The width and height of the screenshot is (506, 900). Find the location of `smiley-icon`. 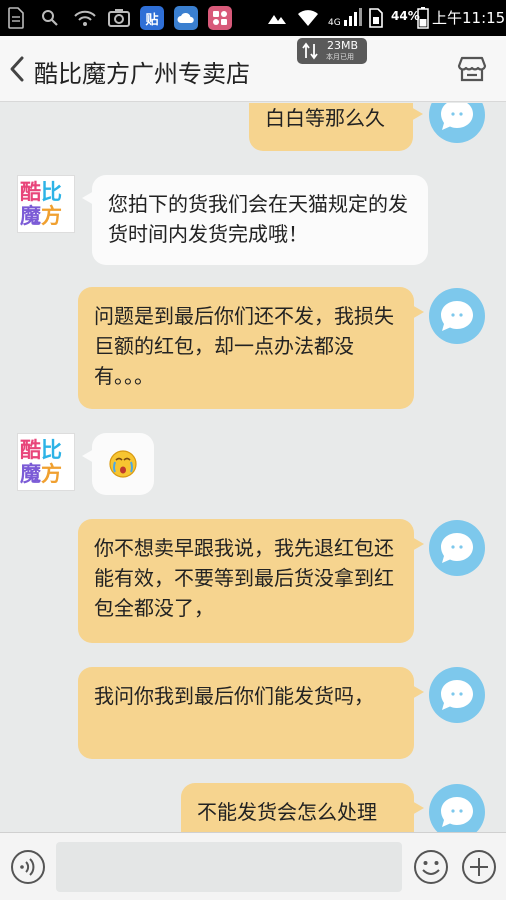

smiley-icon is located at coordinates (431, 867).